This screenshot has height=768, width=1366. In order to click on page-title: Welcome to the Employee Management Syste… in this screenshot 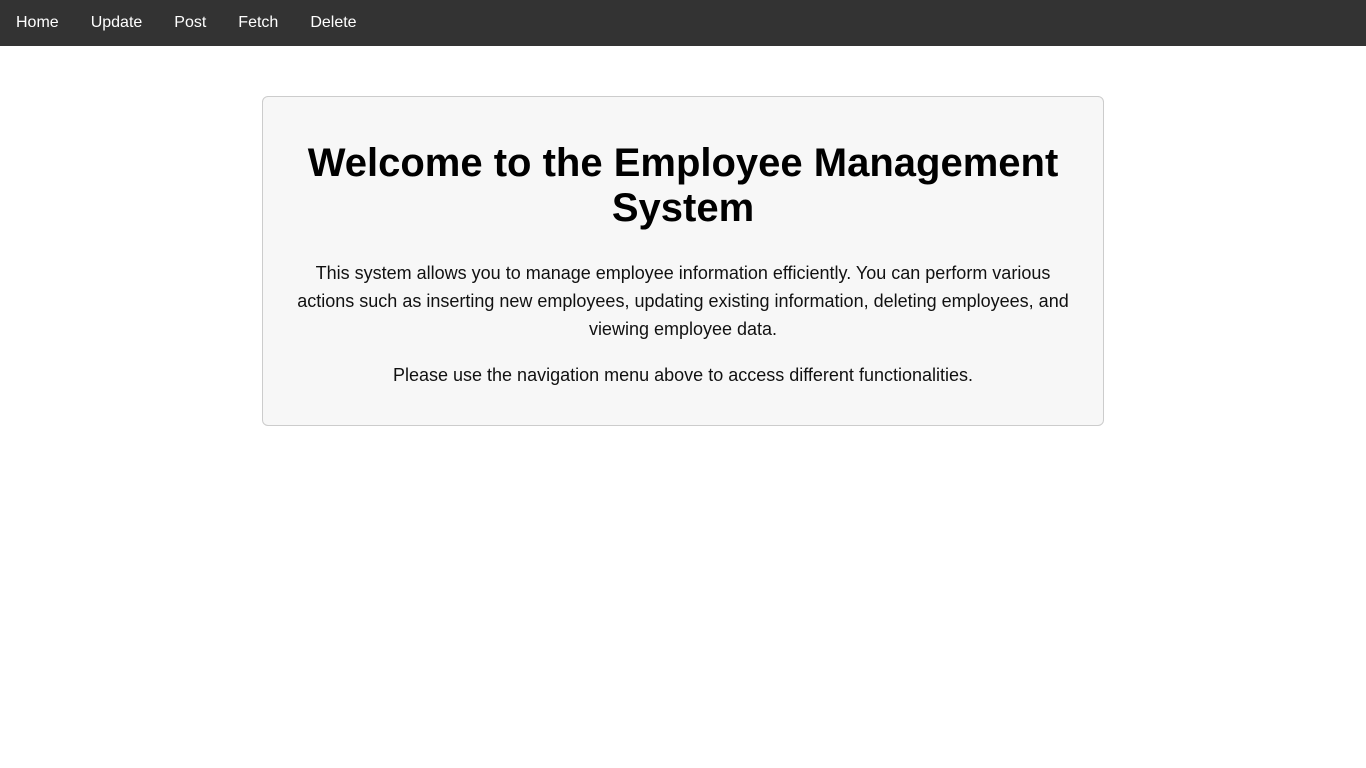, I will do `click(683, 185)`.